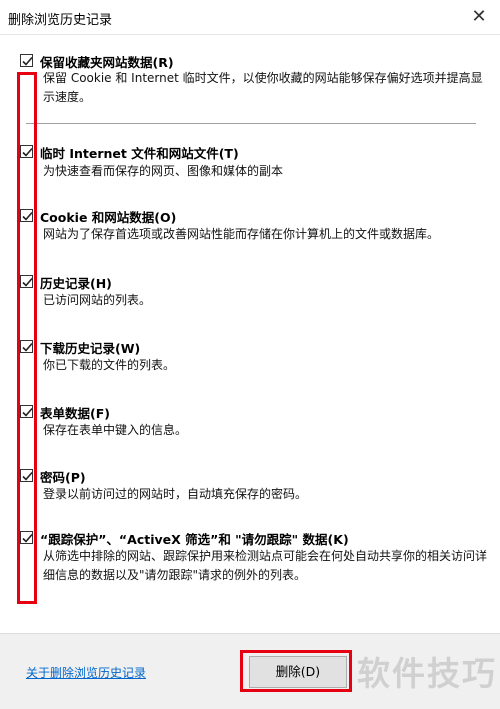 This screenshot has height=709, width=500. Describe the element at coordinates (75, 413) in the screenshot. I see `option-label: 表单数据(F)` at that location.